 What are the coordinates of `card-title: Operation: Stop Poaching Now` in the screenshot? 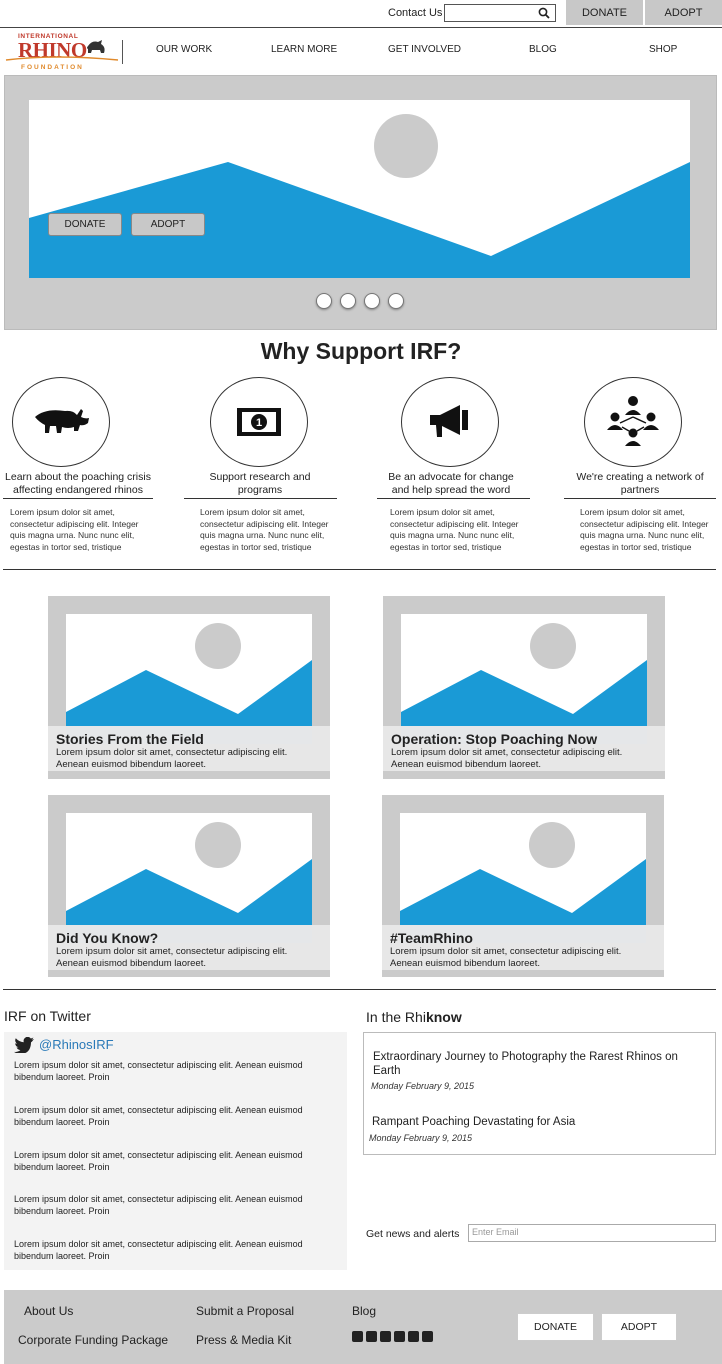 It's located at (494, 739).